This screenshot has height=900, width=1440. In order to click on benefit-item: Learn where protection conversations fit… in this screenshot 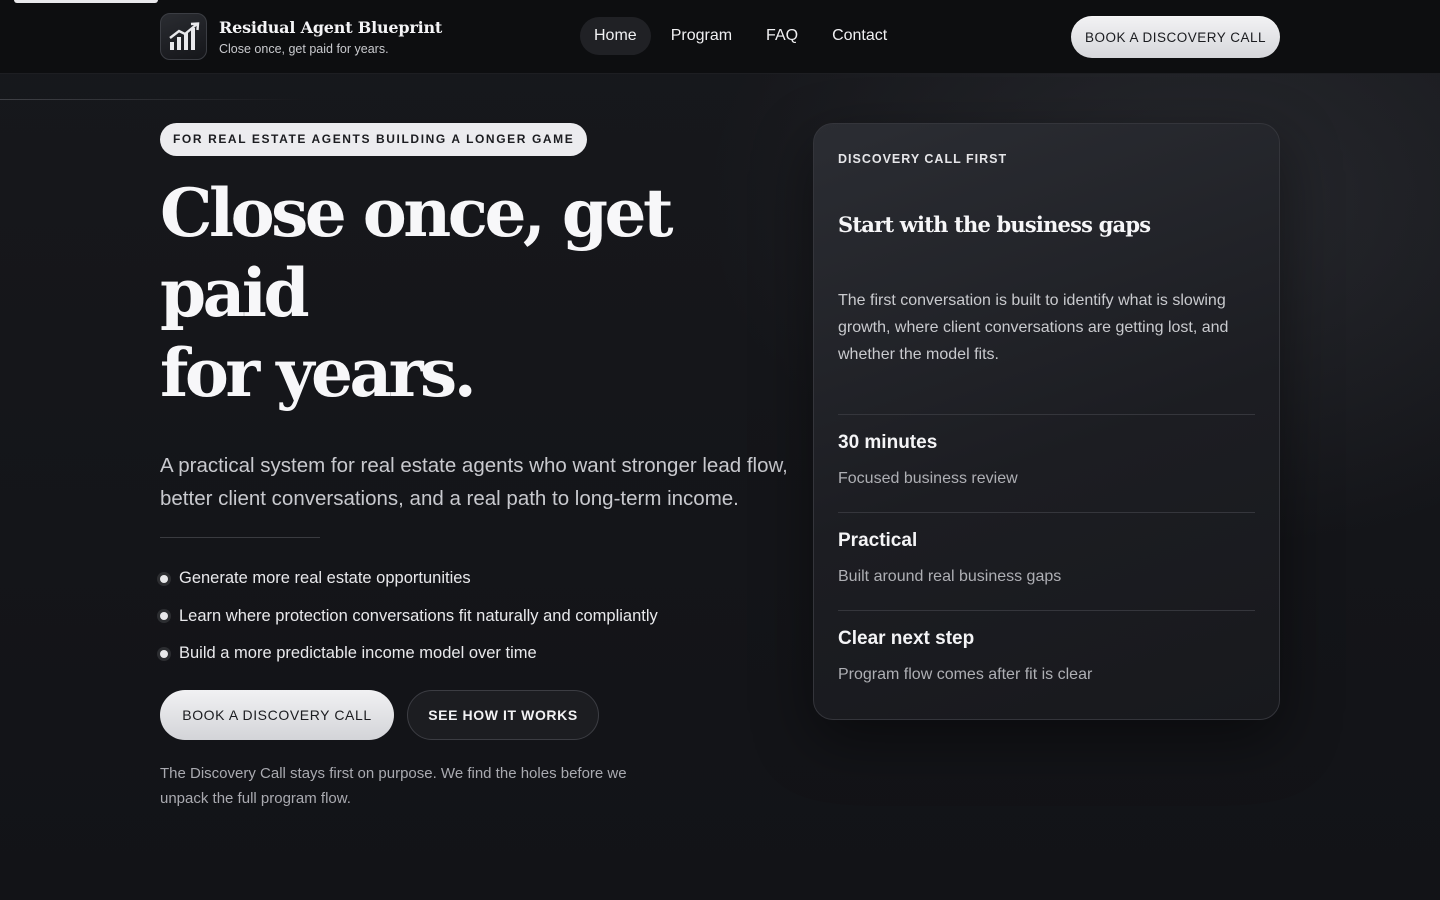, I will do `click(480, 617)`.